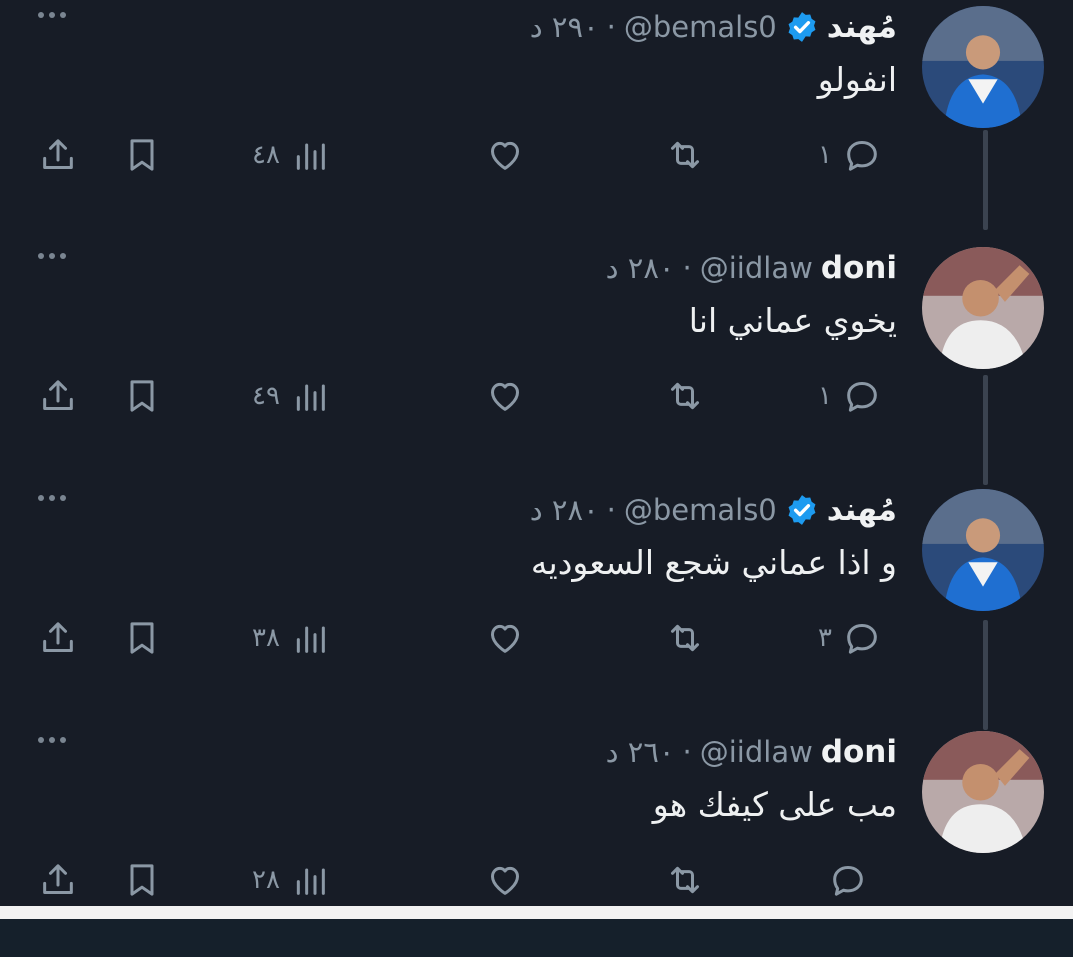 The height and width of the screenshot is (957, 1073). I want to click on tweet-header: doni @iidlaw · ٢٦٠ د, so click(751, 752).